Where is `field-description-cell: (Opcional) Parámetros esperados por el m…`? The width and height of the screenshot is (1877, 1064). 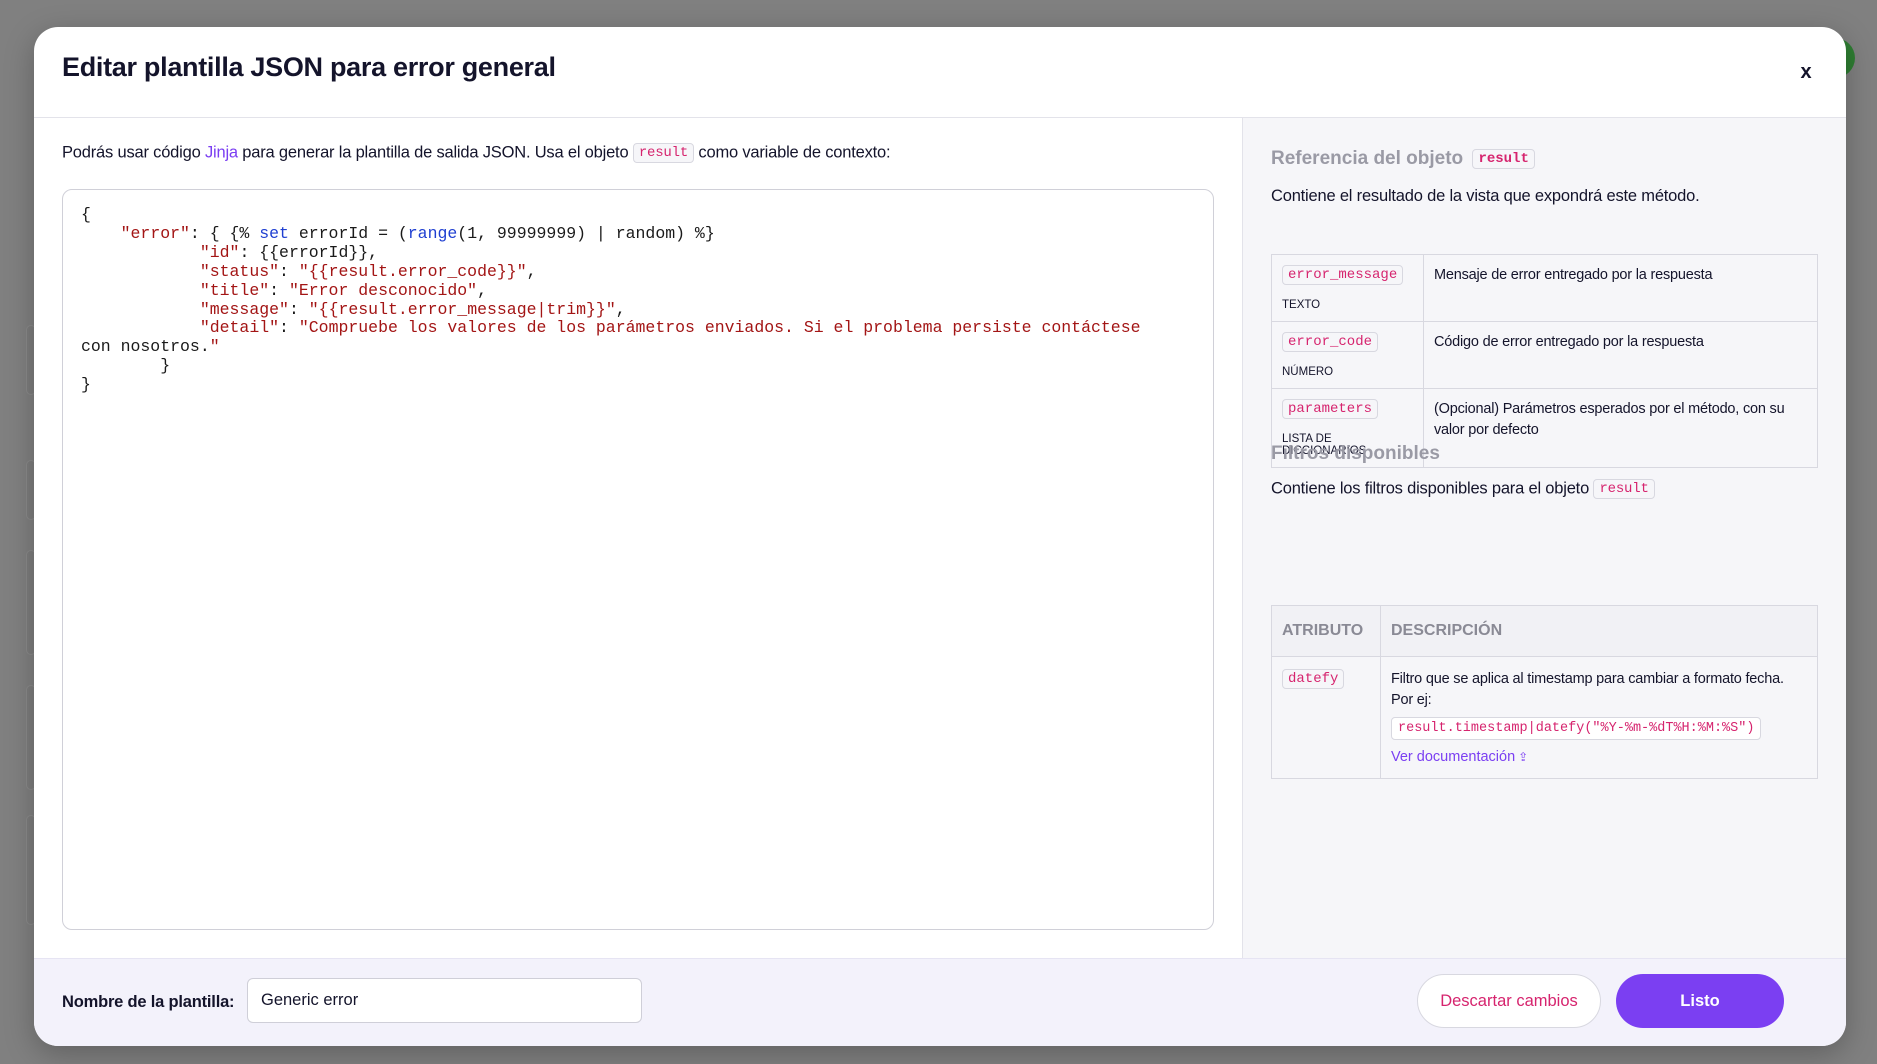
field-description-cell: (Opcional) Parámetros esperados por el m… is located at coordinates (1620, 428).